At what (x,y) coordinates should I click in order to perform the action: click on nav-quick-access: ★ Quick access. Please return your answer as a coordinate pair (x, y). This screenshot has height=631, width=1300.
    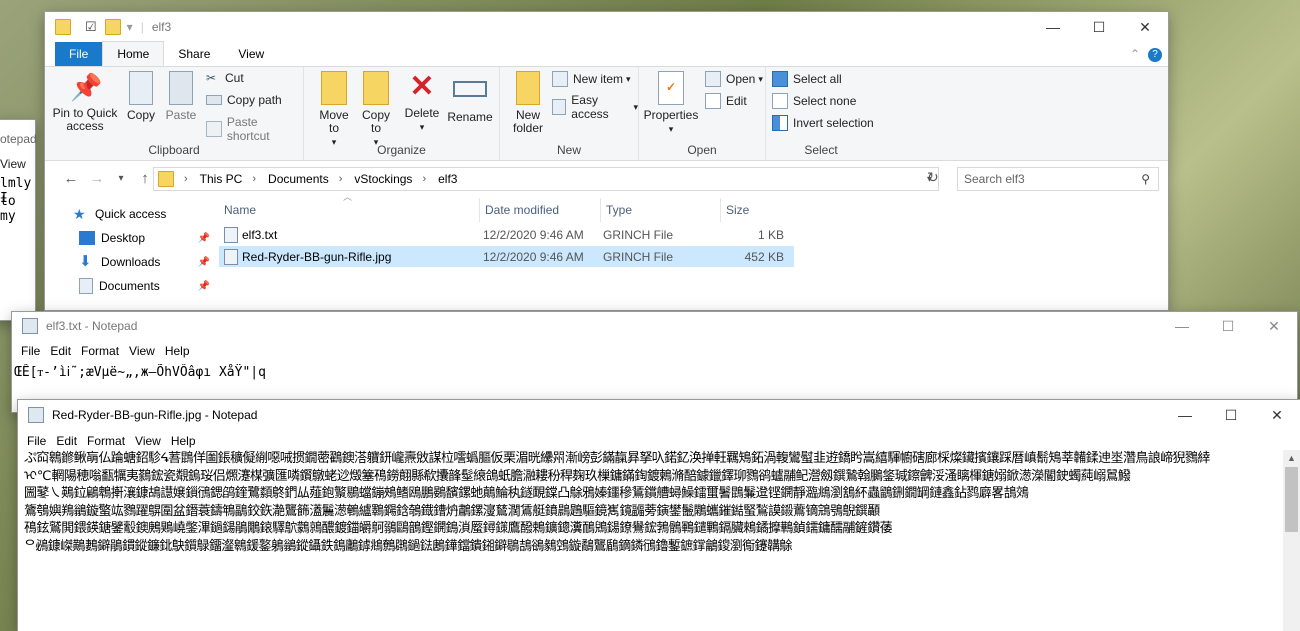
    Looking at the image, I should click on (127, 214).